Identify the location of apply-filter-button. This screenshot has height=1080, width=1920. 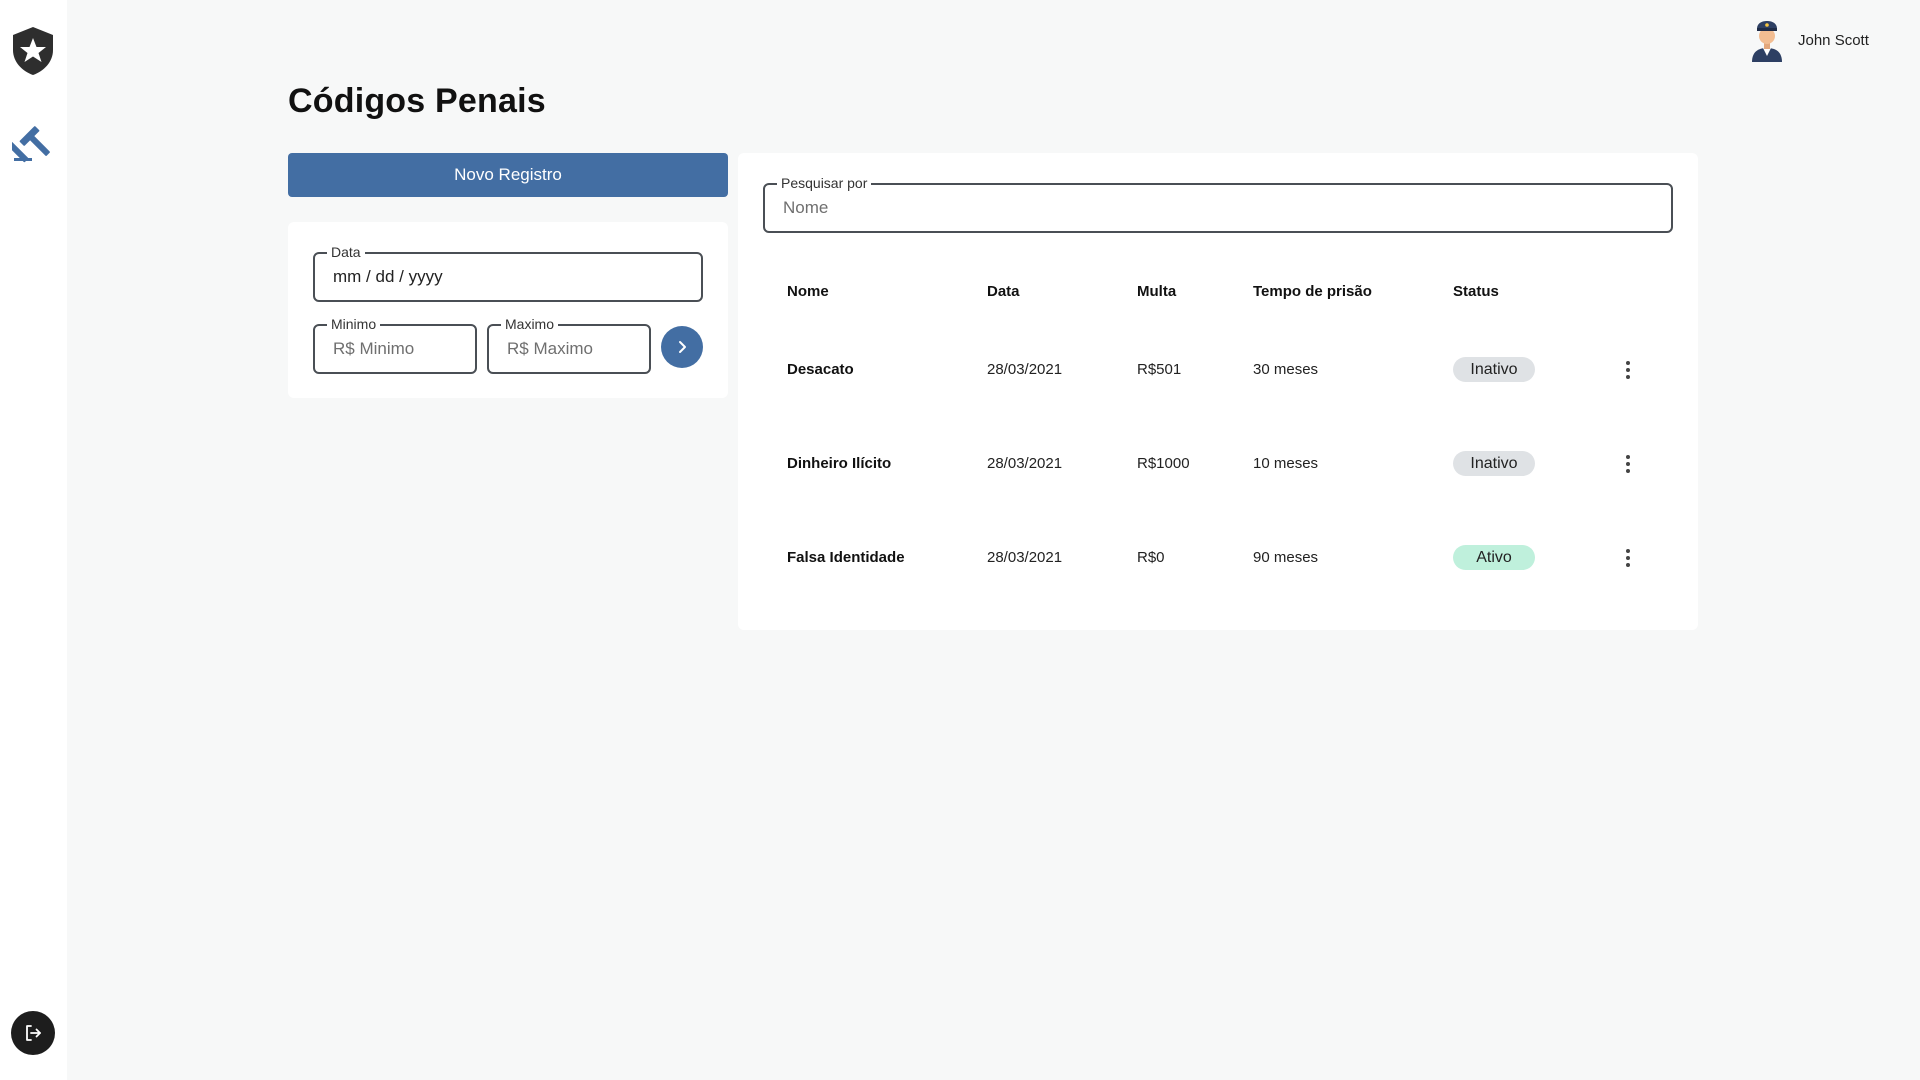
(682, 347).